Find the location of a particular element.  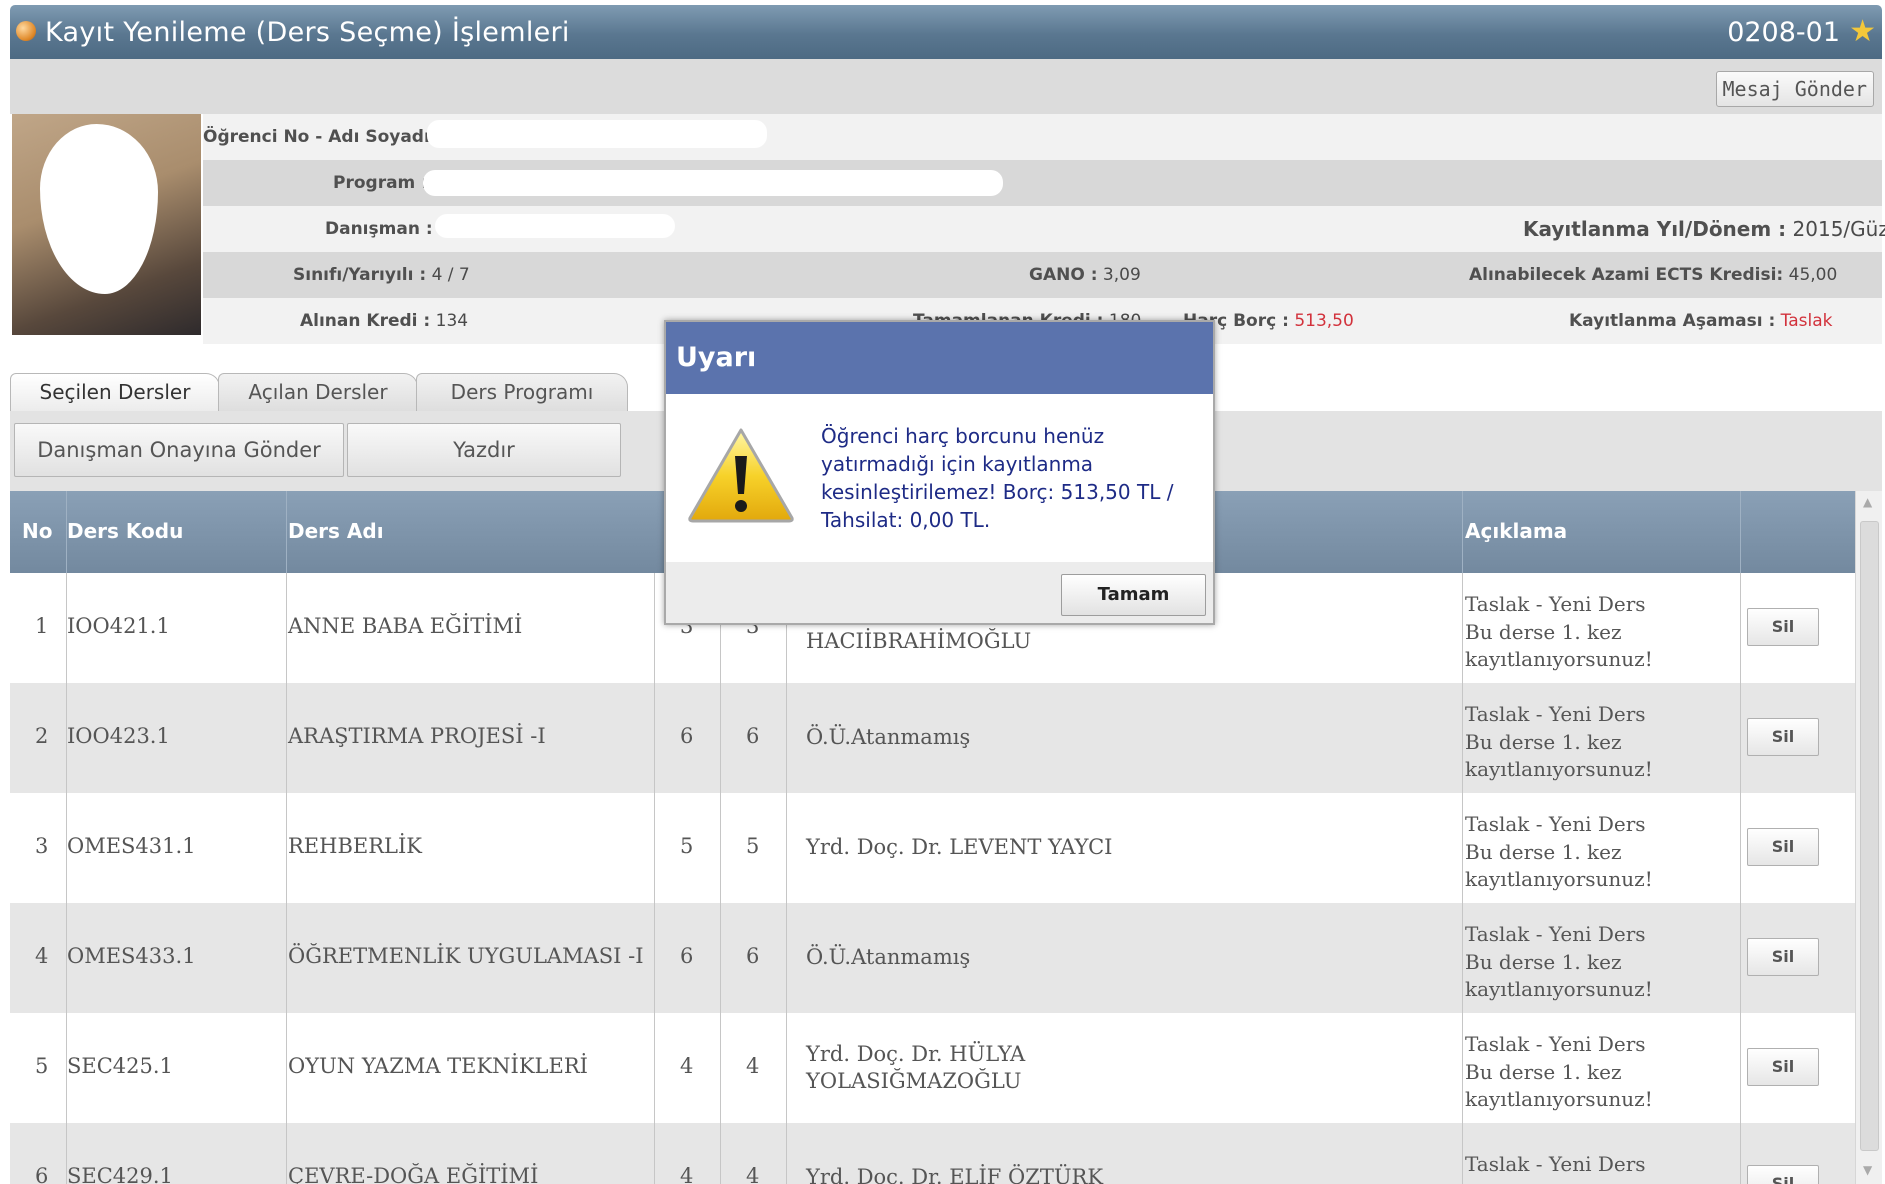

table-scrollbar: ▲ ▼ is located at coordinates (1868, 837).